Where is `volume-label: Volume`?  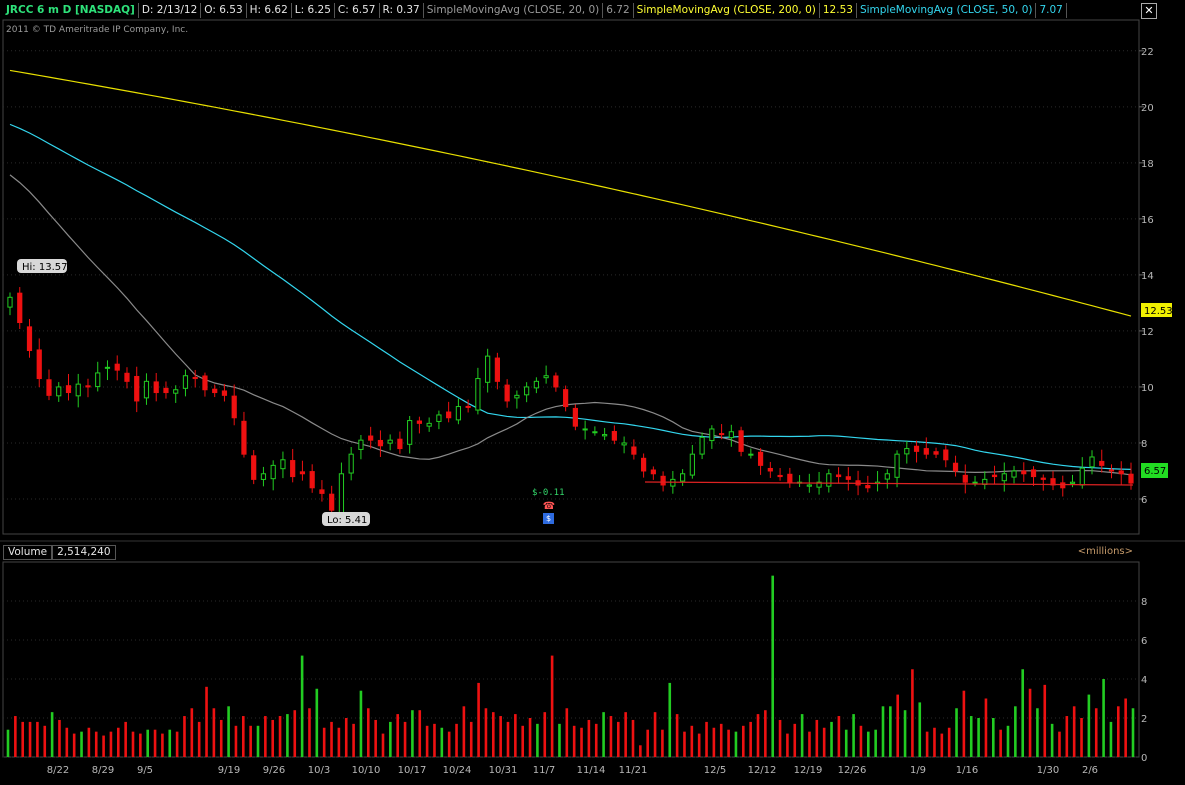 volume-label: Volume is located at coordinates (28, 552).